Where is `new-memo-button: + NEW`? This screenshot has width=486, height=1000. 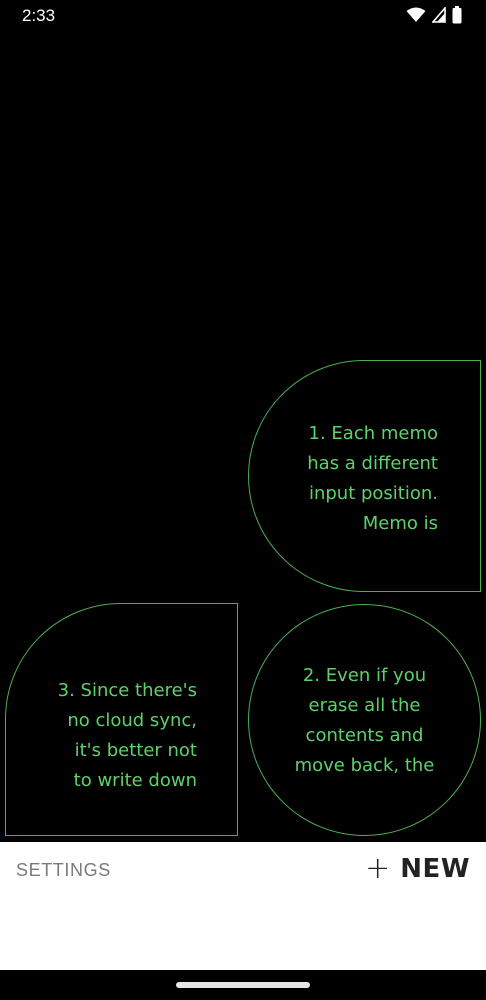
new-memo-button: + NEW is located at coordinates (417, 868).